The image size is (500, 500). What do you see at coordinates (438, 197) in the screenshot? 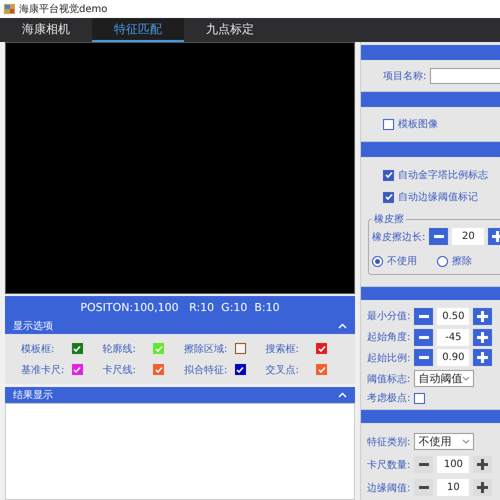
I see `checkbox-label: 自动边缘阈值标记` at bounding box center [438, 197].